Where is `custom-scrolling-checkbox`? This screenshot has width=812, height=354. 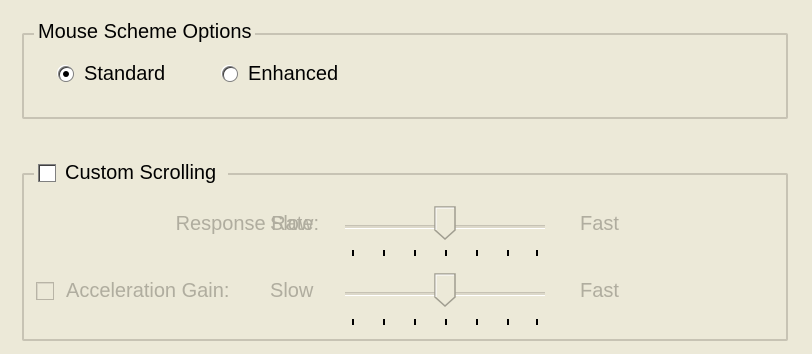 custom-scrolling-checkbox is located at coordinates (47, 173).